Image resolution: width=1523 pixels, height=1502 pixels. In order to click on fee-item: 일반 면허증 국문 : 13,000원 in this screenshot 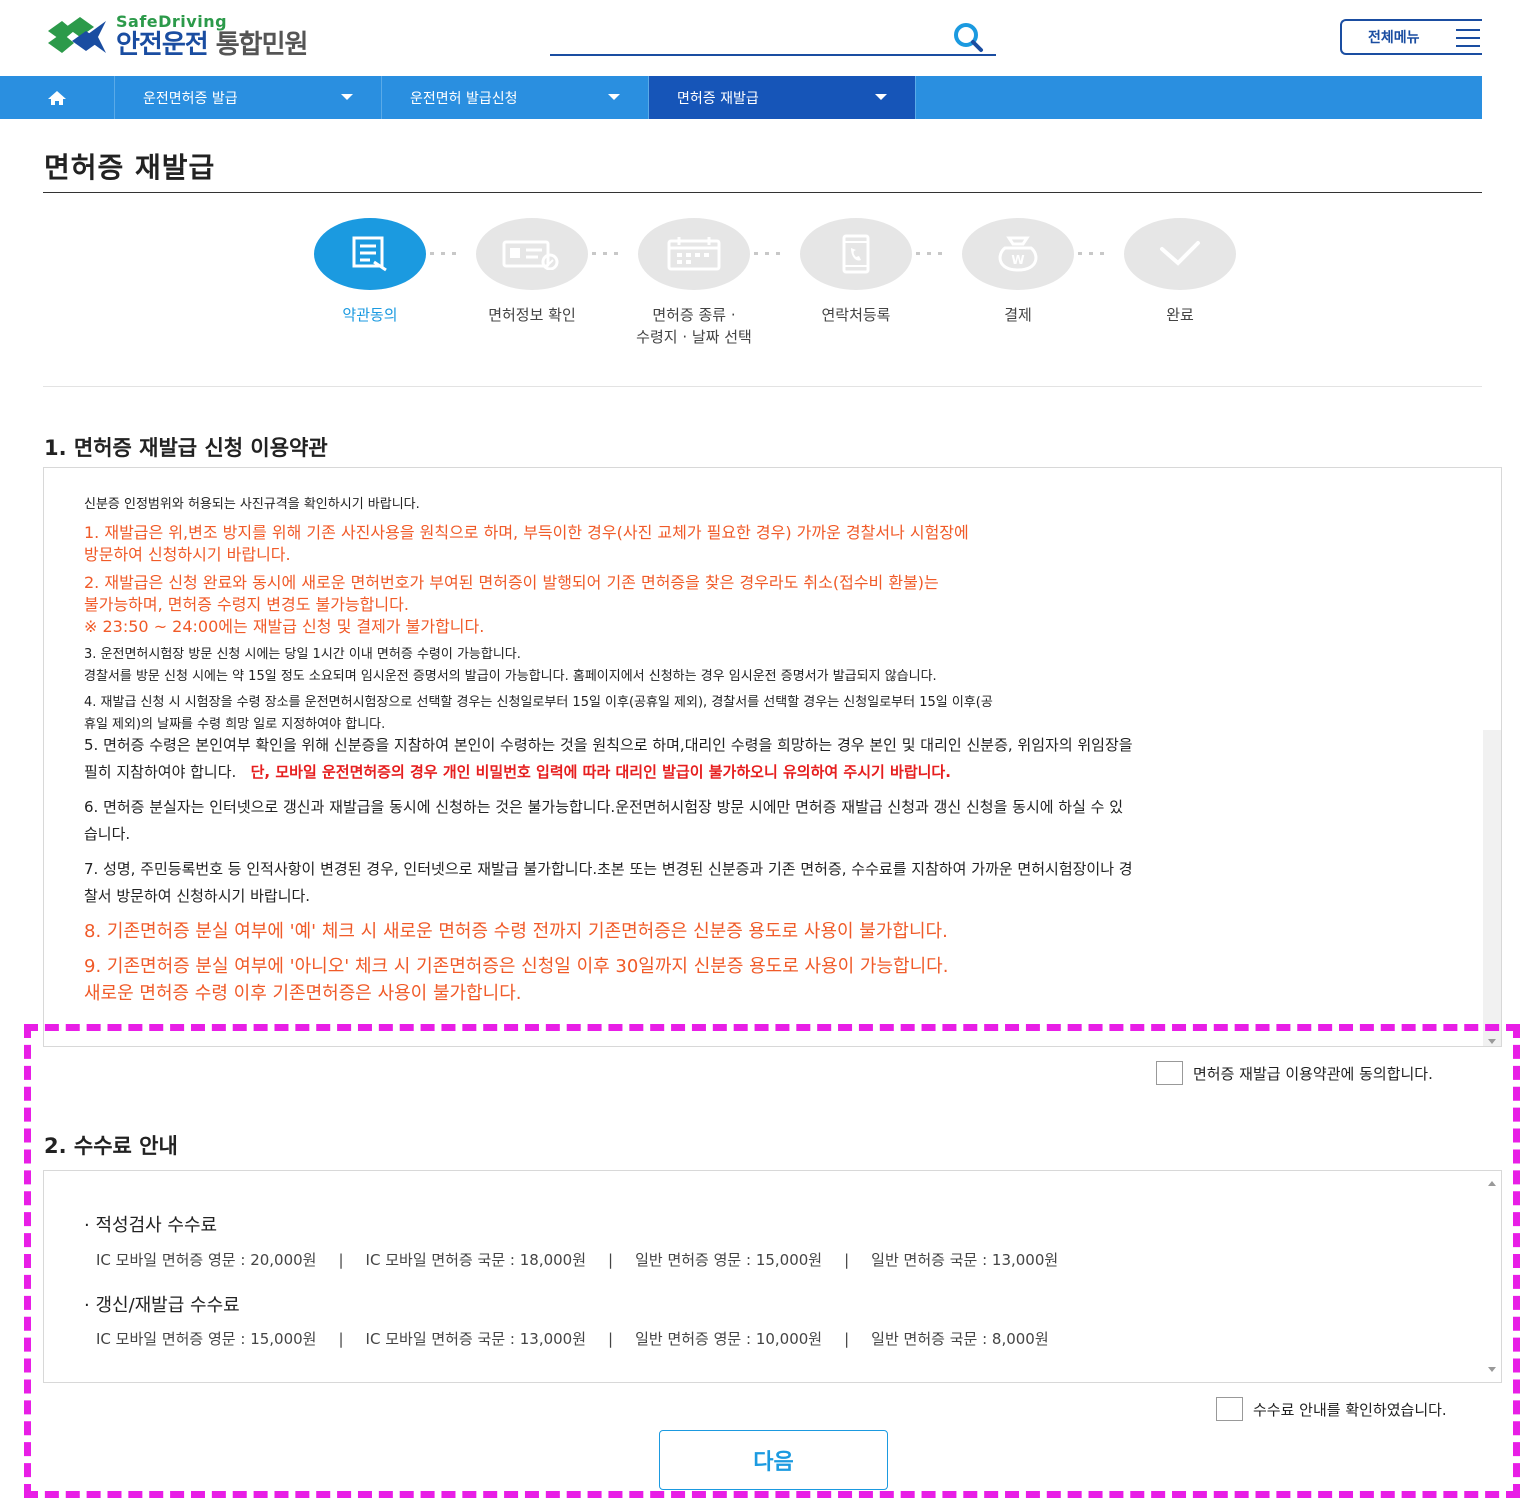, I will do `click(965, 1260)`.